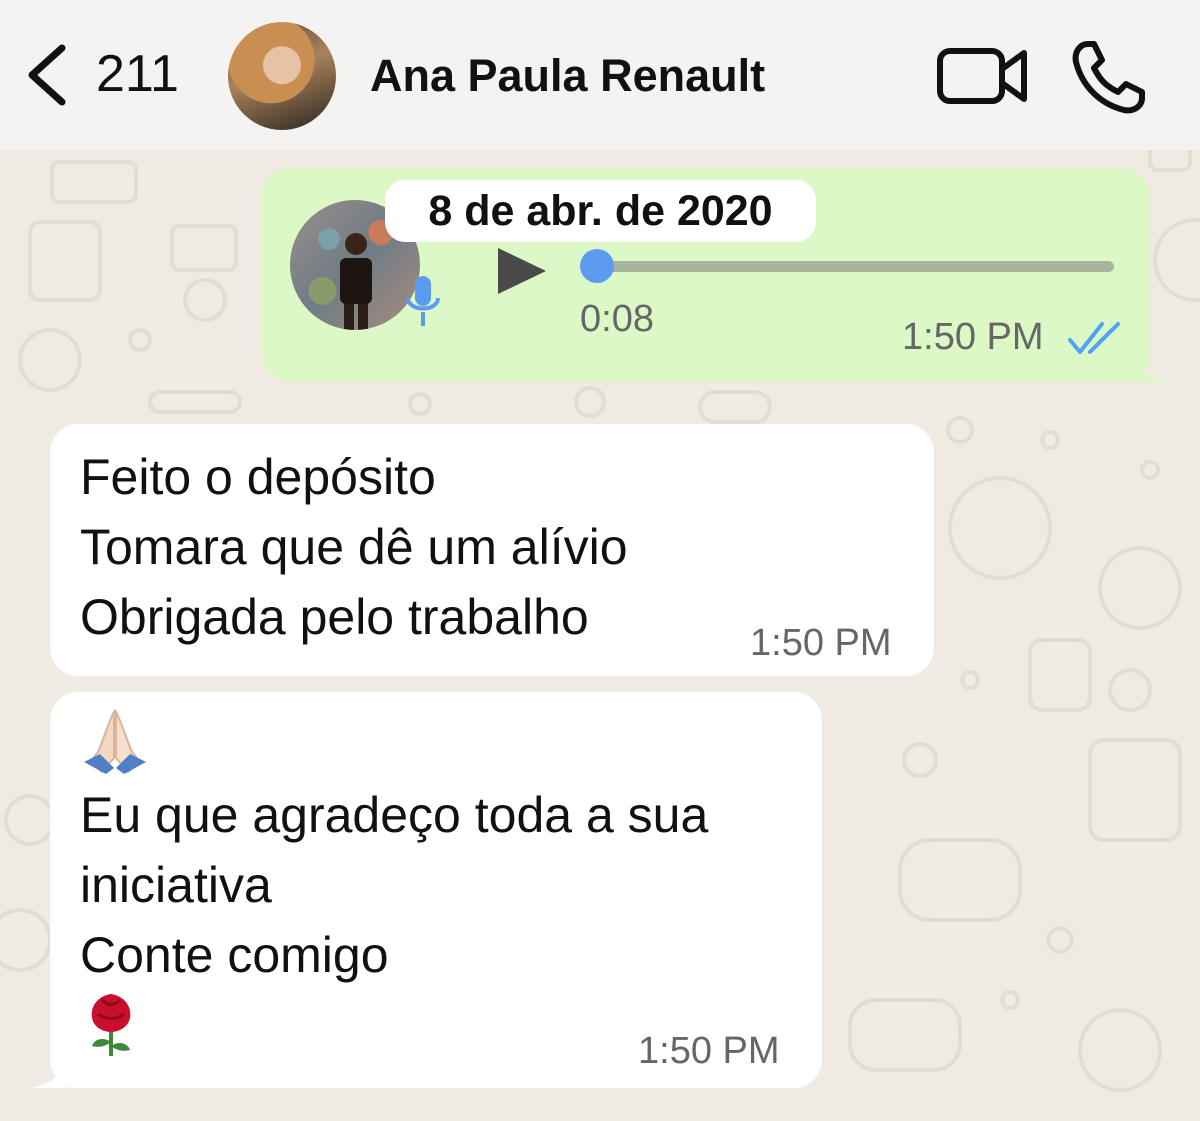 Image resolution: width=1200 pixels, height=1121 pixels. What do you see at coordinates (111, 1025) in the screenshot?
I see `rose-emoji-icon` at bounding box center [111, 1025].